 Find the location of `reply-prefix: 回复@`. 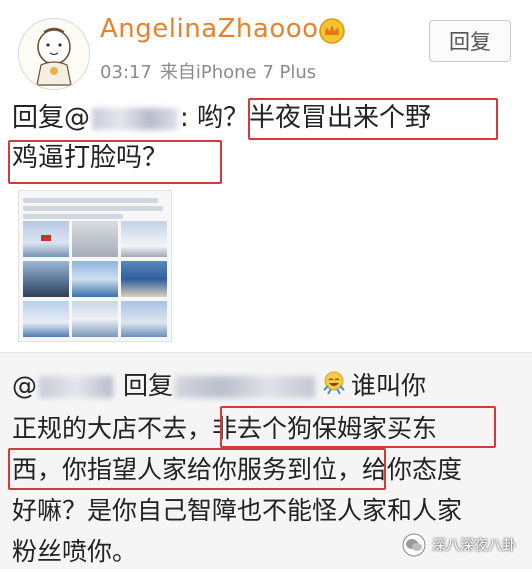

reply-prefix: 回复@ is located at coordinates (51, 118).